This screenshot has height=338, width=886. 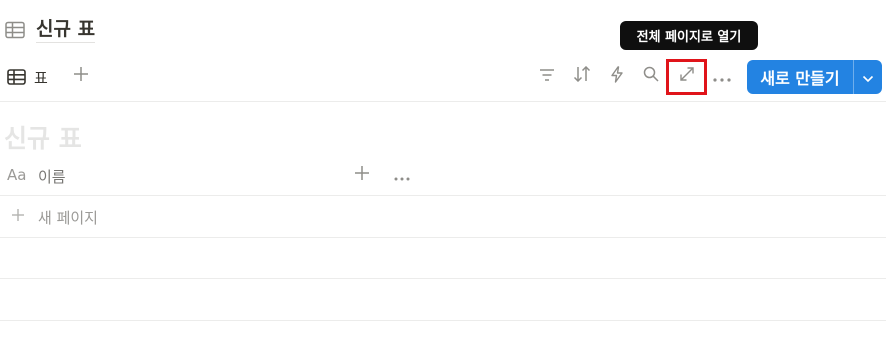 What do you see at coordinates (443, 217) in the screenshot?
I see `new-page-row: 새 페이지` at bounding box center [443, 217].